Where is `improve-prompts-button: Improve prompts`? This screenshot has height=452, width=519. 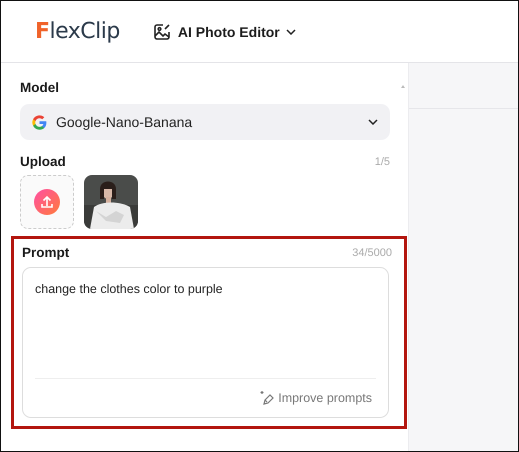 improve-prompts-button: Improve prompts is located at coordinates (317, 398).